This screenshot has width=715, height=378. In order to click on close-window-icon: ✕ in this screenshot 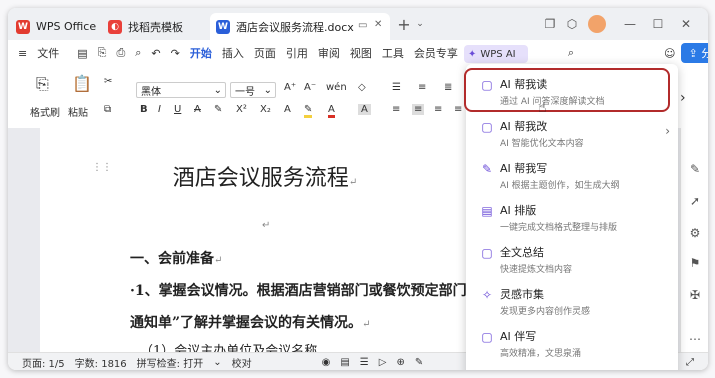, I will do `click(686, 24)`.